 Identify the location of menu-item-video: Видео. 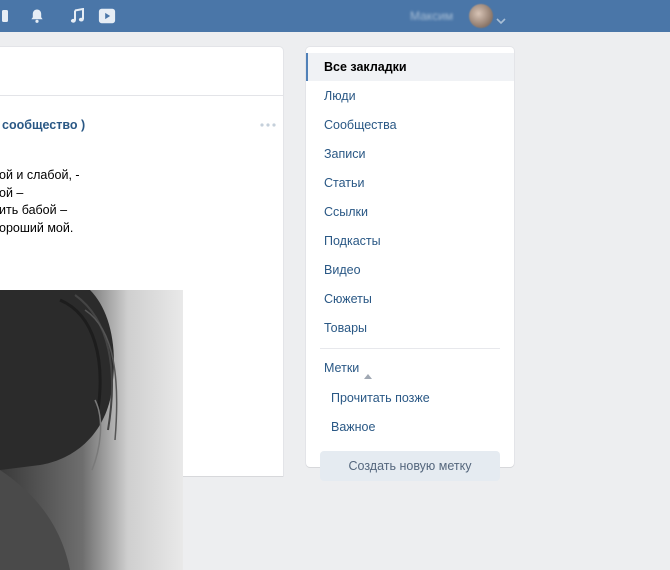
(410, 270).